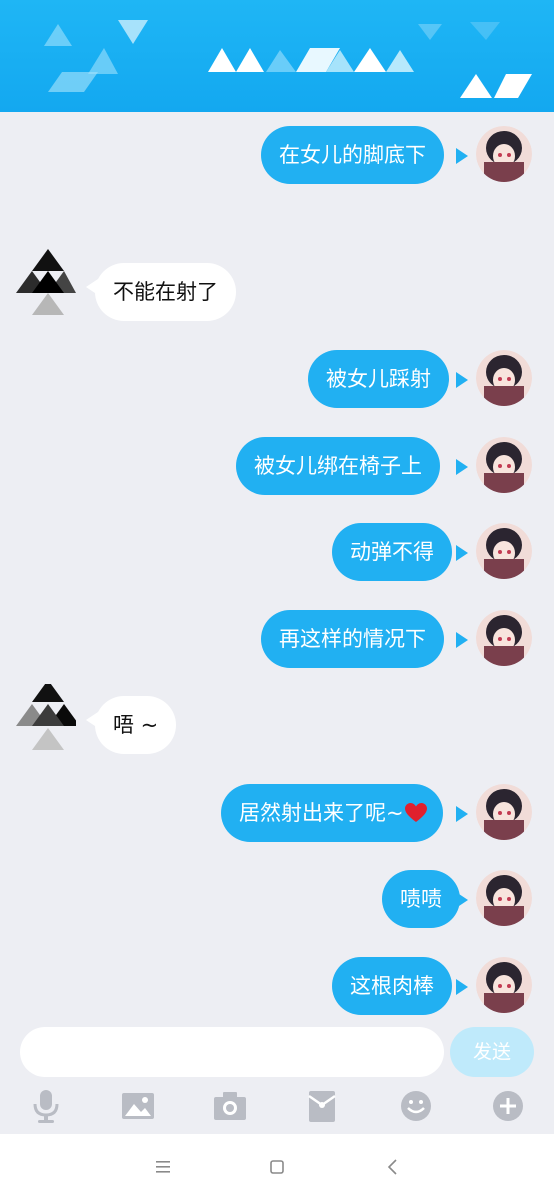  What do you see at coordinates (165, 292) in the screenshot?
I see `message-bubble: 不能在射了` at bounding box center [165, 292].